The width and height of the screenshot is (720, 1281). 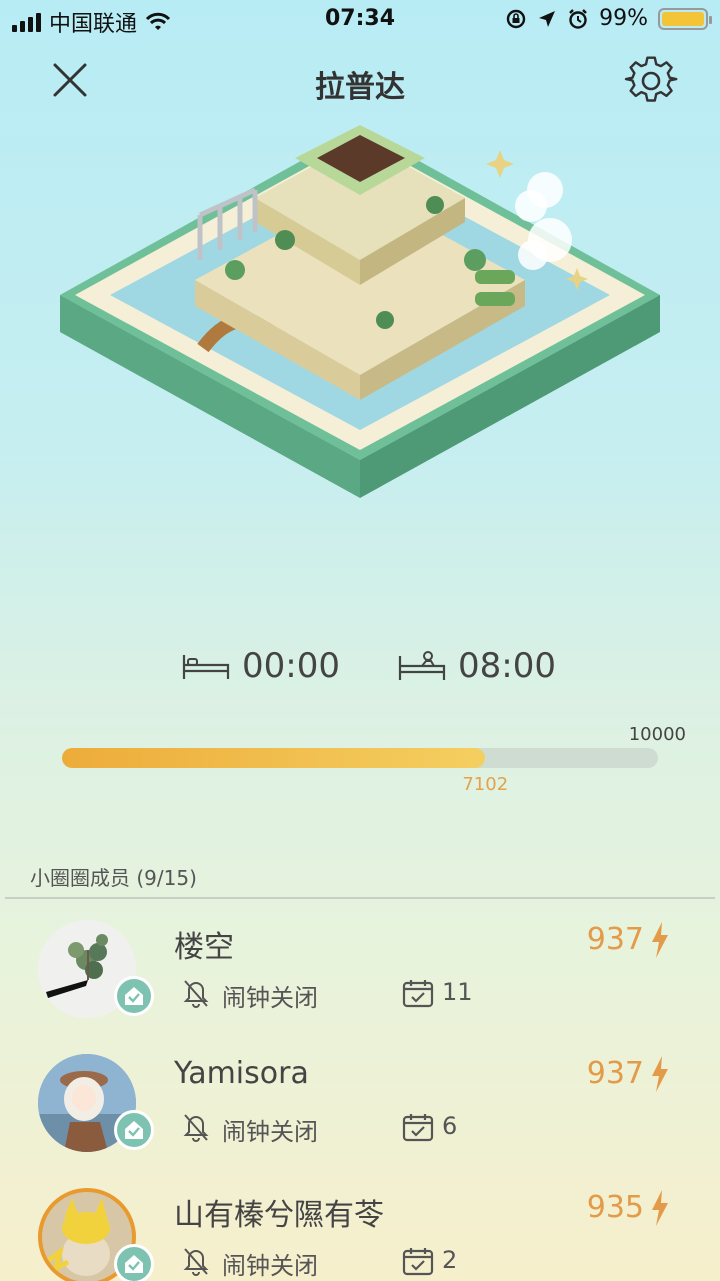 I want to click on member-name: 楼空, so click(x=204, y=947).